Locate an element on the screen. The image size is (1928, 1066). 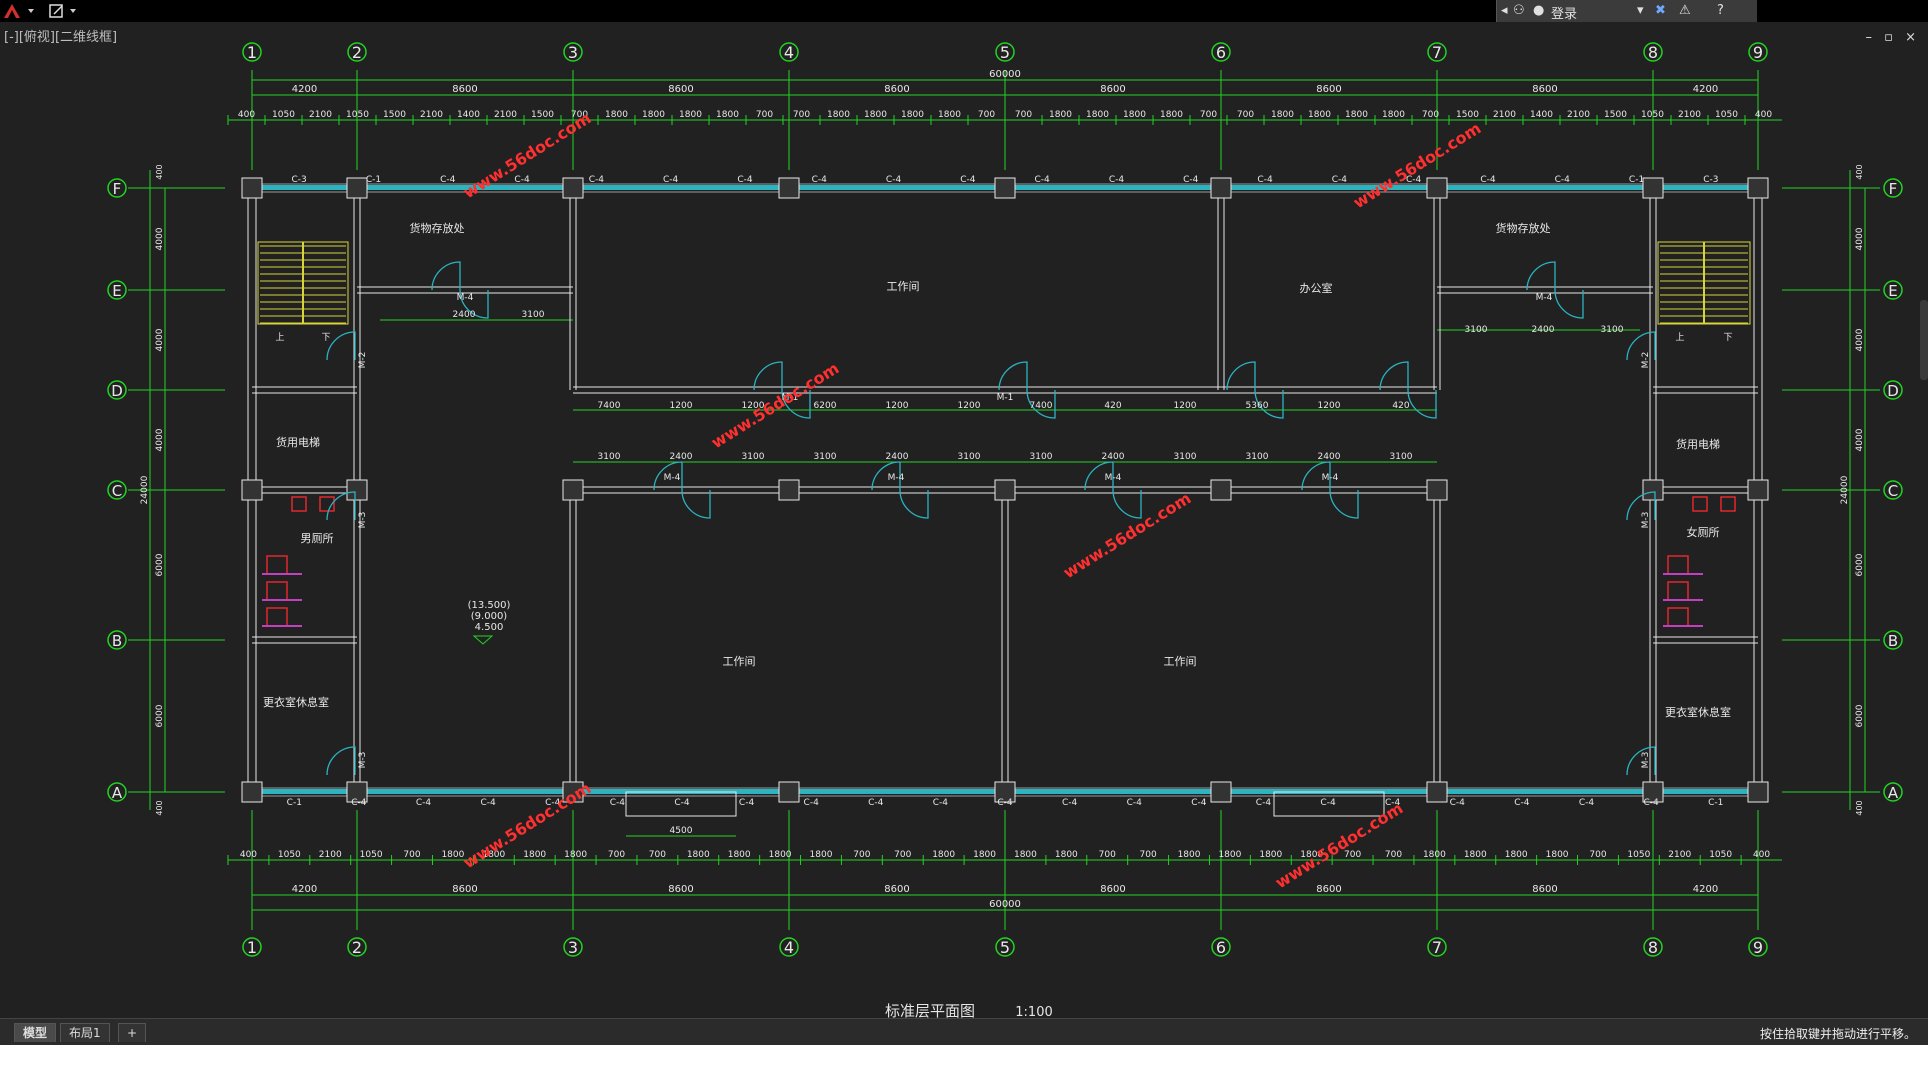
mid-dimension: 420 is located at coordinates (1400, 406).